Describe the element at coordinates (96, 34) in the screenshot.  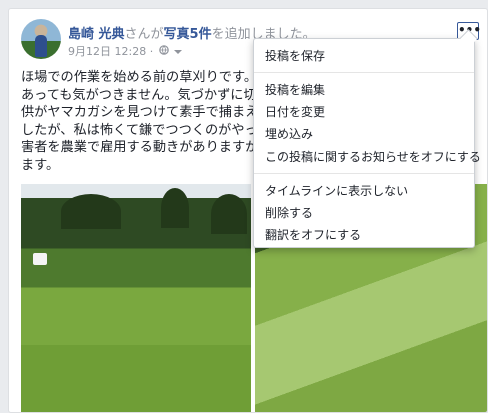
I see `author-name-link: 島崎 光典` at that location.